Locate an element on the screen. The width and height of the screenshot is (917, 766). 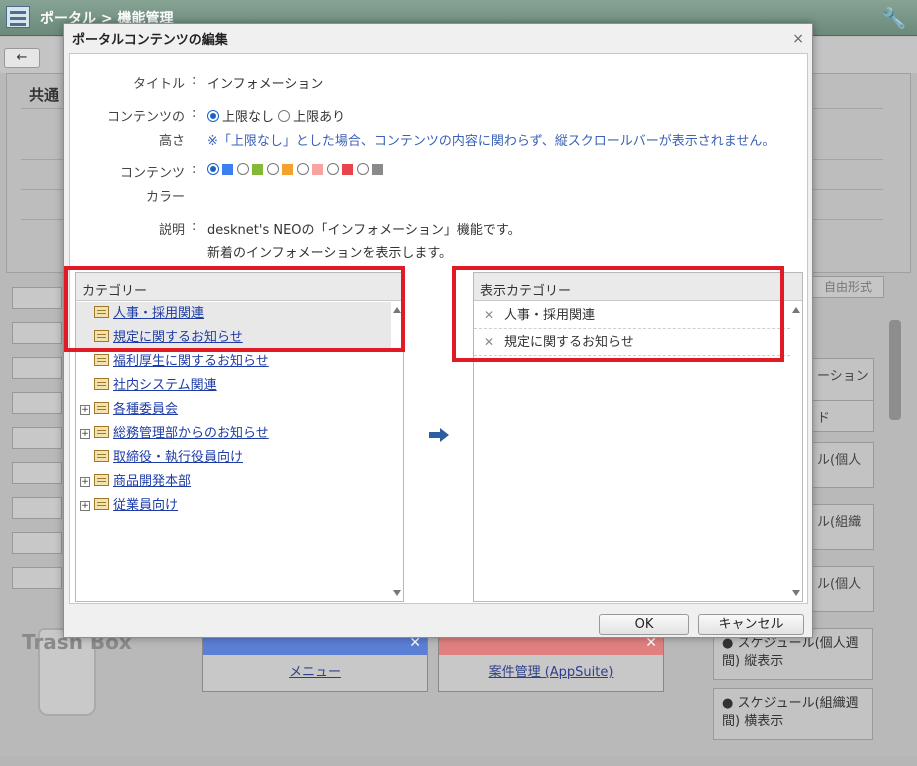
tree-node: 取締役・執行役員向け is located at coordinates (233, 458).